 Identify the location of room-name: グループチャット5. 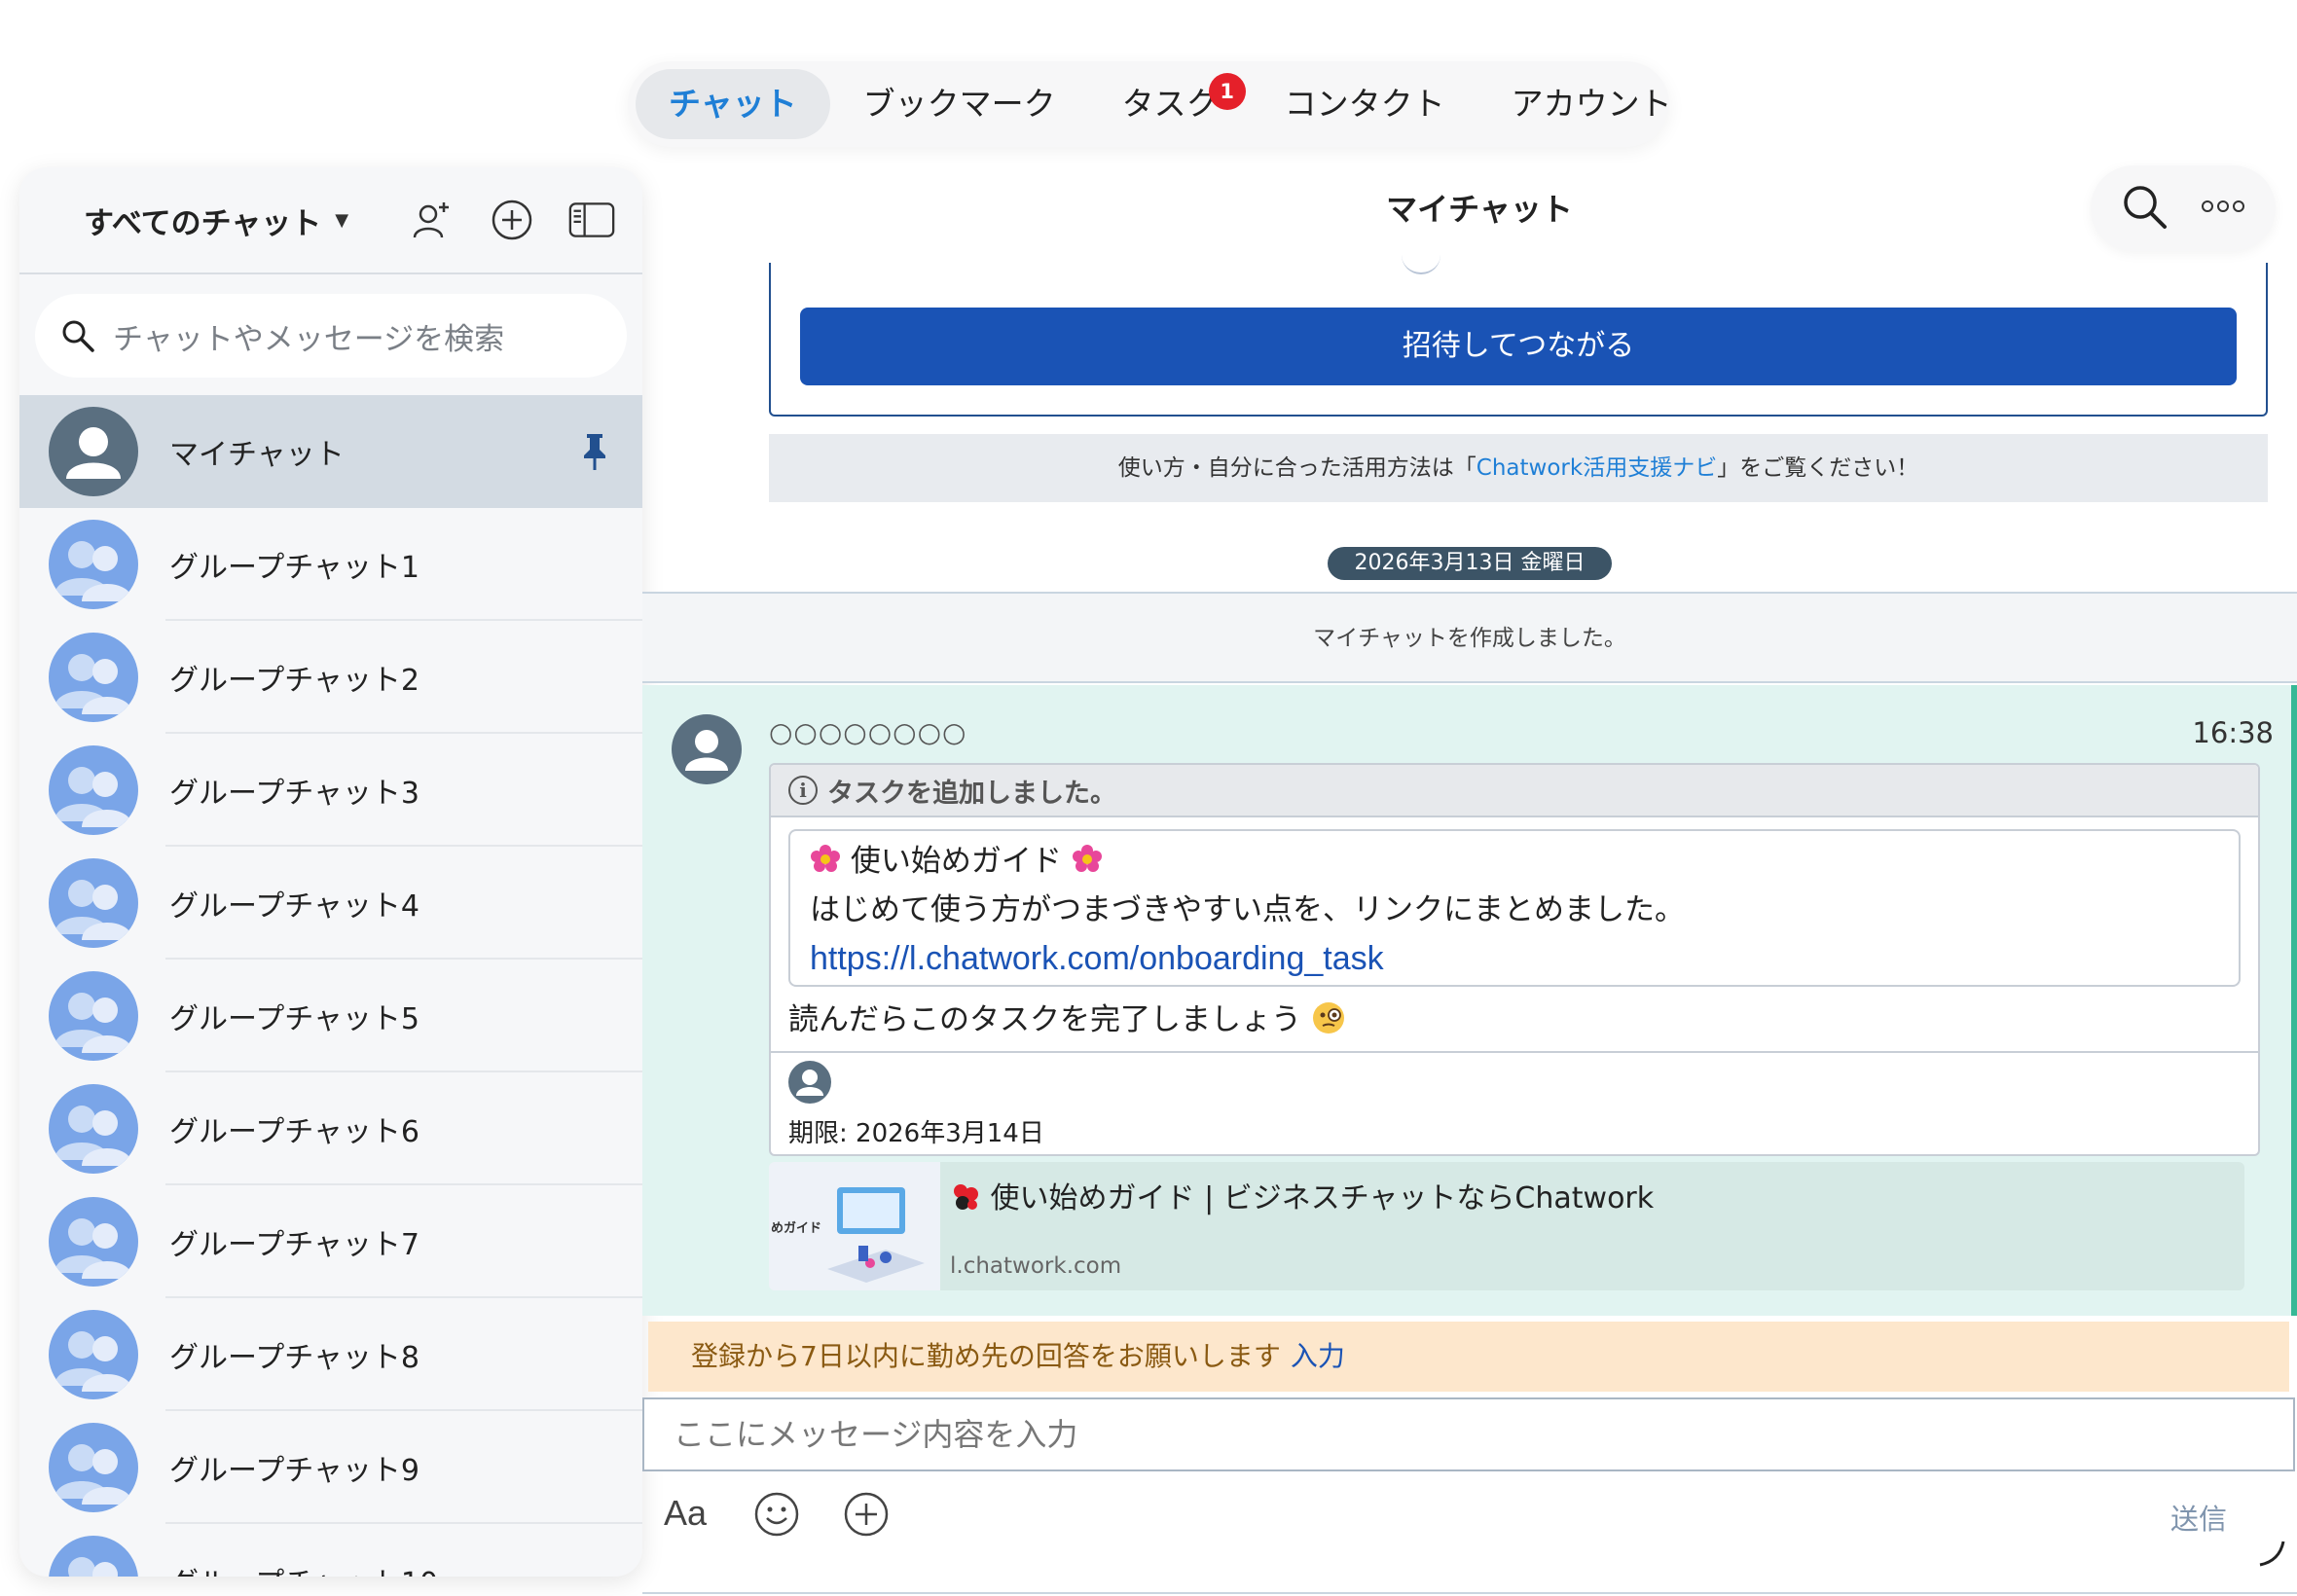
(294, 1019).